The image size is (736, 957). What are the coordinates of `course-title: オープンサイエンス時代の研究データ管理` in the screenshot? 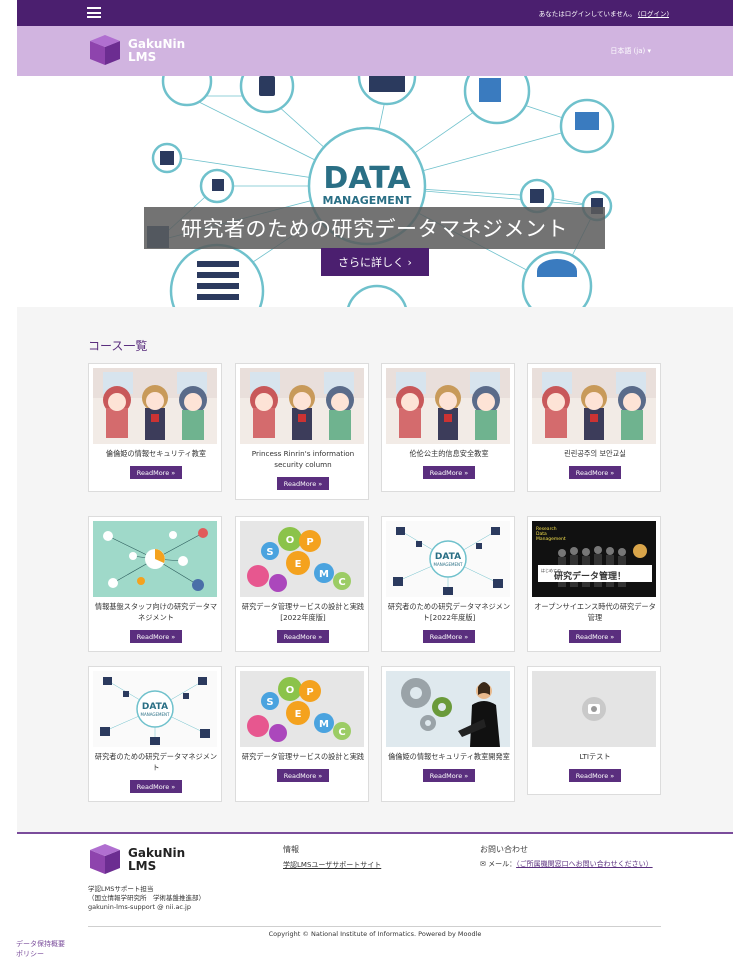 It's located at (595, 612).